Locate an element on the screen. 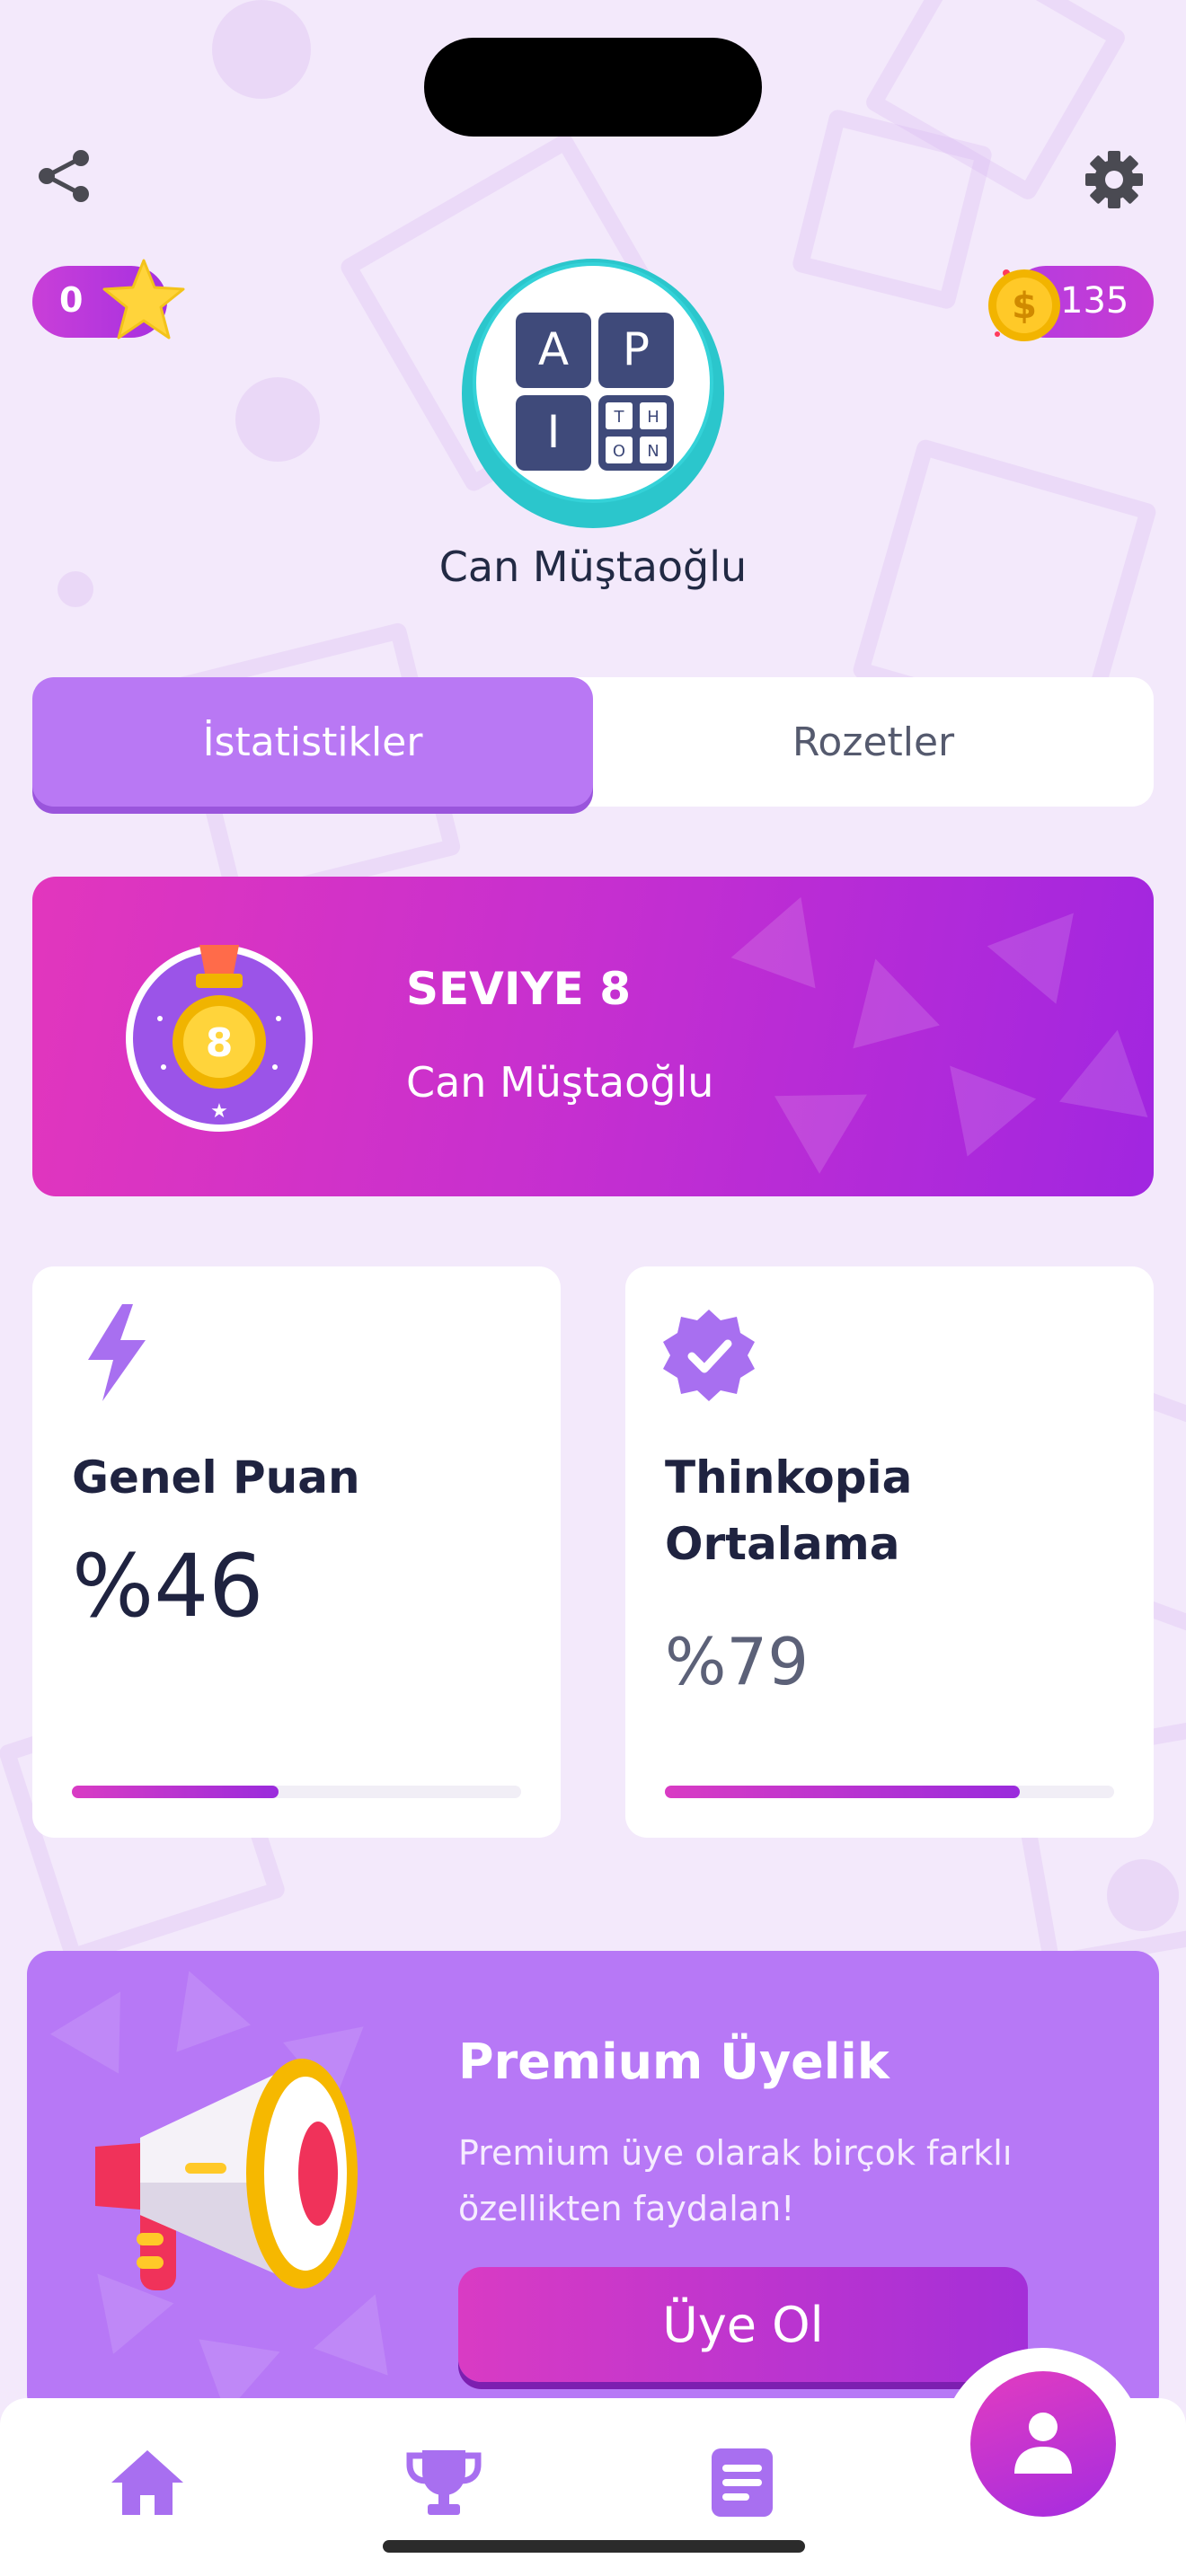 The image size is (1186, 2576). profile-name: Can Müştaoğlu is located at coordinates (593, 567).